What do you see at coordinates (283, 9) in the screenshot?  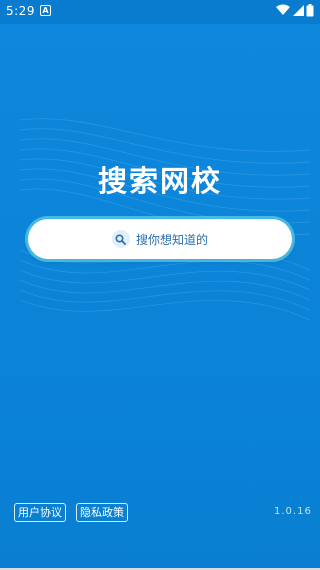 I see `wifi-icon` at bounding box center [283, 9].